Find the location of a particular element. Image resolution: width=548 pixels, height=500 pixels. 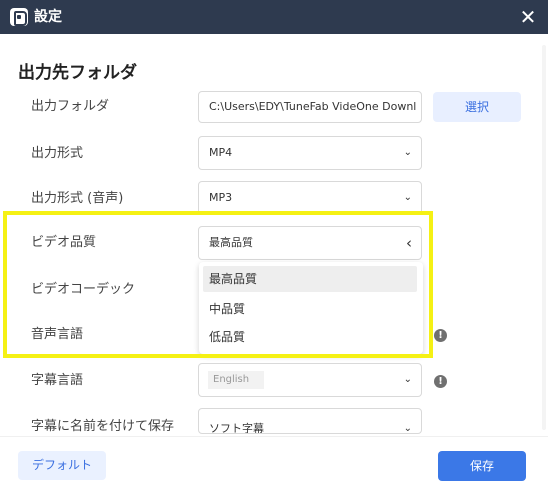

default-button: デフォルト is located at coordinates (62, 465).